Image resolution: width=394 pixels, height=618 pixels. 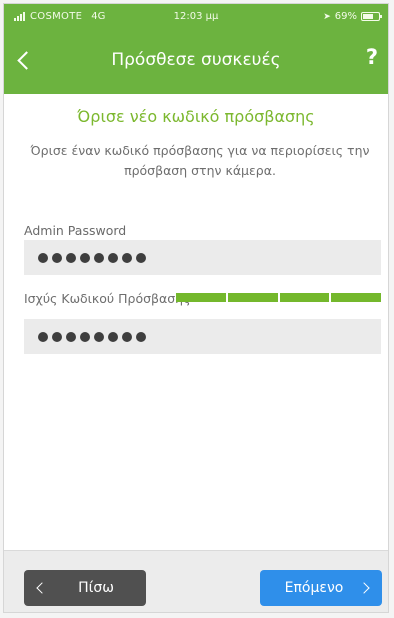 What do you see at coordinates (107, 298) in the screenshot?
I see `password-strength-label: Ισχύς Κωδικού Πρόσβασης` at bounding box center [107, 298].